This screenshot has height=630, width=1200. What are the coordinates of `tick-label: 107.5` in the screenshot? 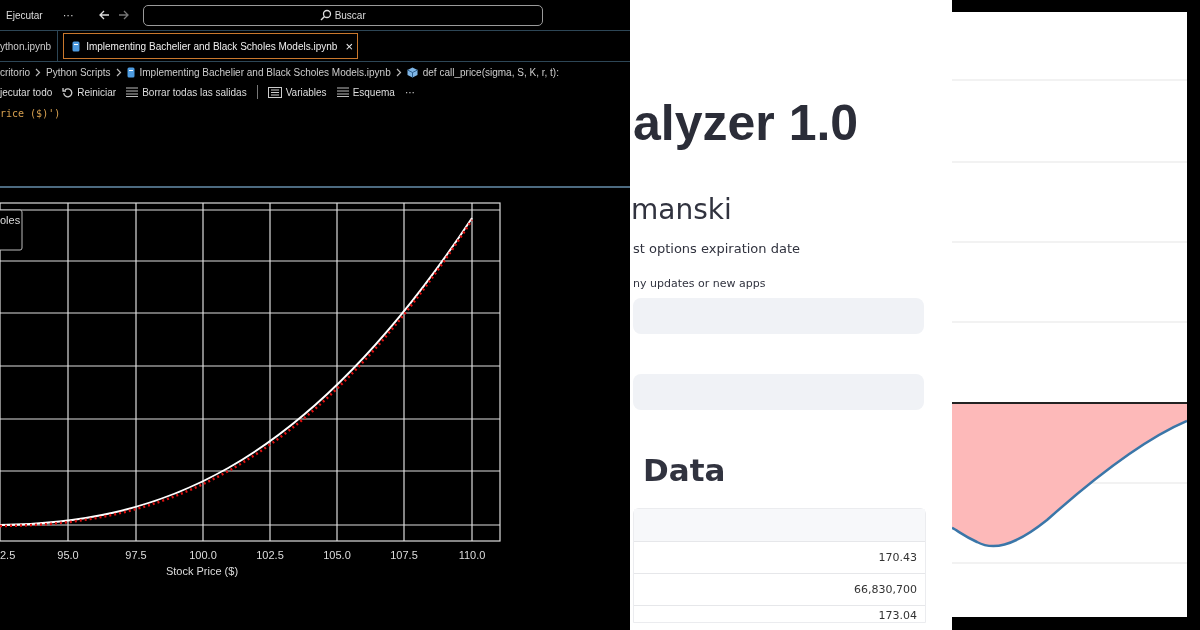 It's located at (404, 555).